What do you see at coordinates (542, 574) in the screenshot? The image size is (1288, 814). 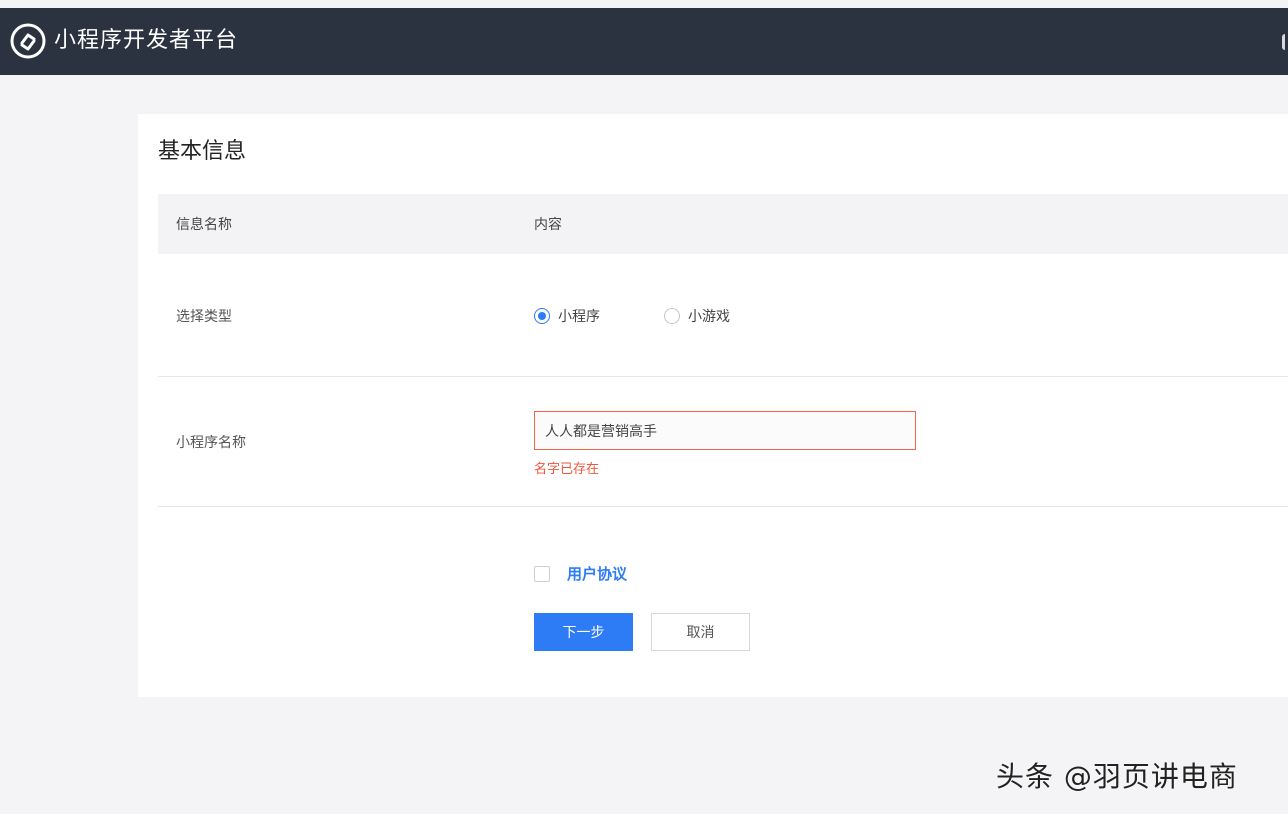 I see `agreement-checkbox` at bounding box center [542, 574].